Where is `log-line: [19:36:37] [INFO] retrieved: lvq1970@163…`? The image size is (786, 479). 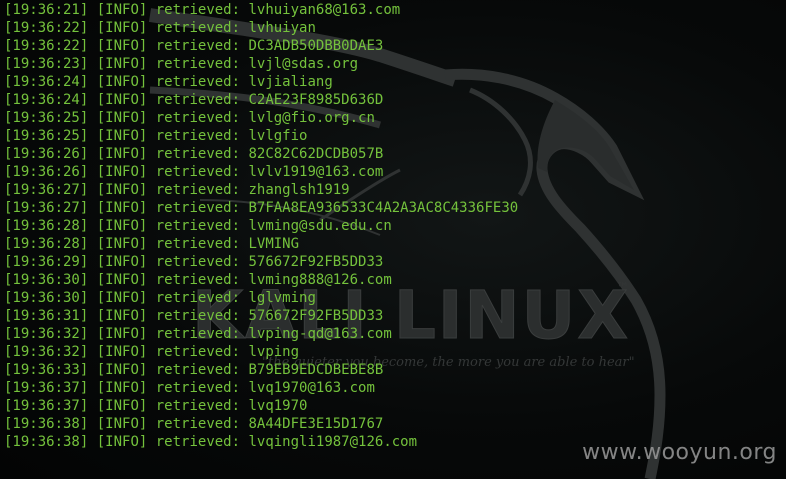
log-line: [19:36:37] [INFO] retrieved: lvq1970@163… is located at coordinates (261, 388).